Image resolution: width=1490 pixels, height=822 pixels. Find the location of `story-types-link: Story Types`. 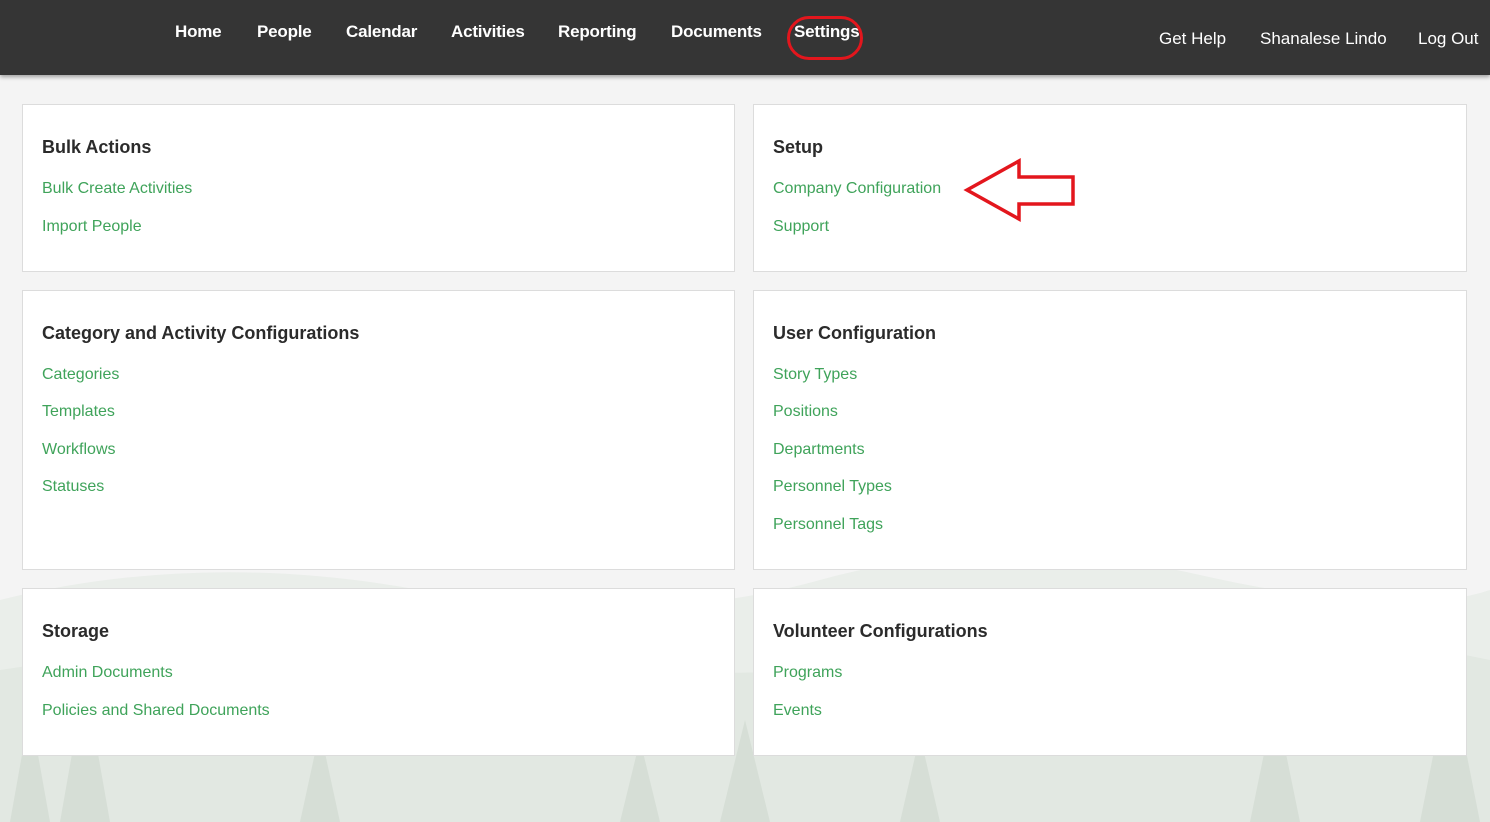

story-types-link: Story Types is located at coordinates (815, 375).